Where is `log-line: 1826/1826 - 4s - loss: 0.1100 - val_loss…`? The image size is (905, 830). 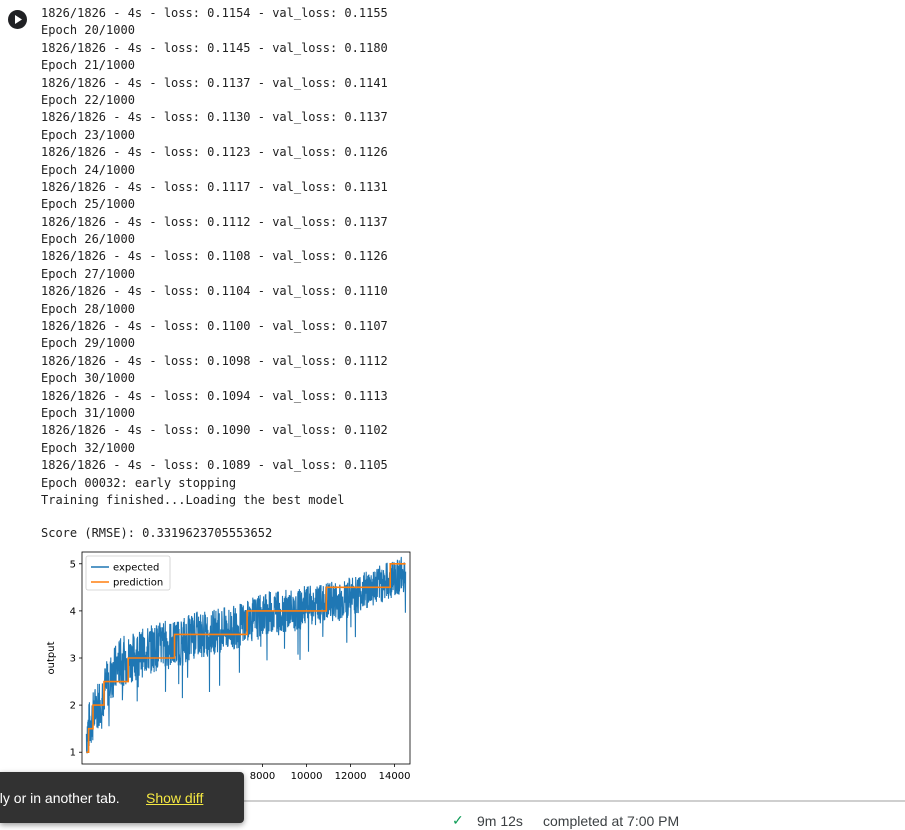
log-line: 1826/1826 - 4s - loss: 0.1100 - val_loss… is located at coordinates (214, 326).